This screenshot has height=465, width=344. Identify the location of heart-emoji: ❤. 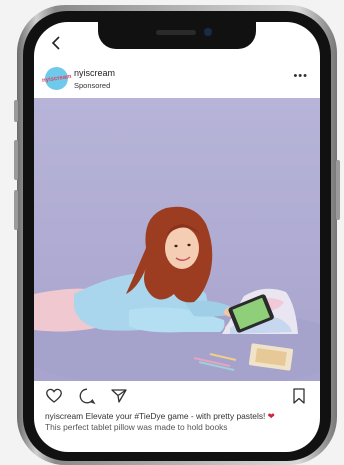
(271, 416).